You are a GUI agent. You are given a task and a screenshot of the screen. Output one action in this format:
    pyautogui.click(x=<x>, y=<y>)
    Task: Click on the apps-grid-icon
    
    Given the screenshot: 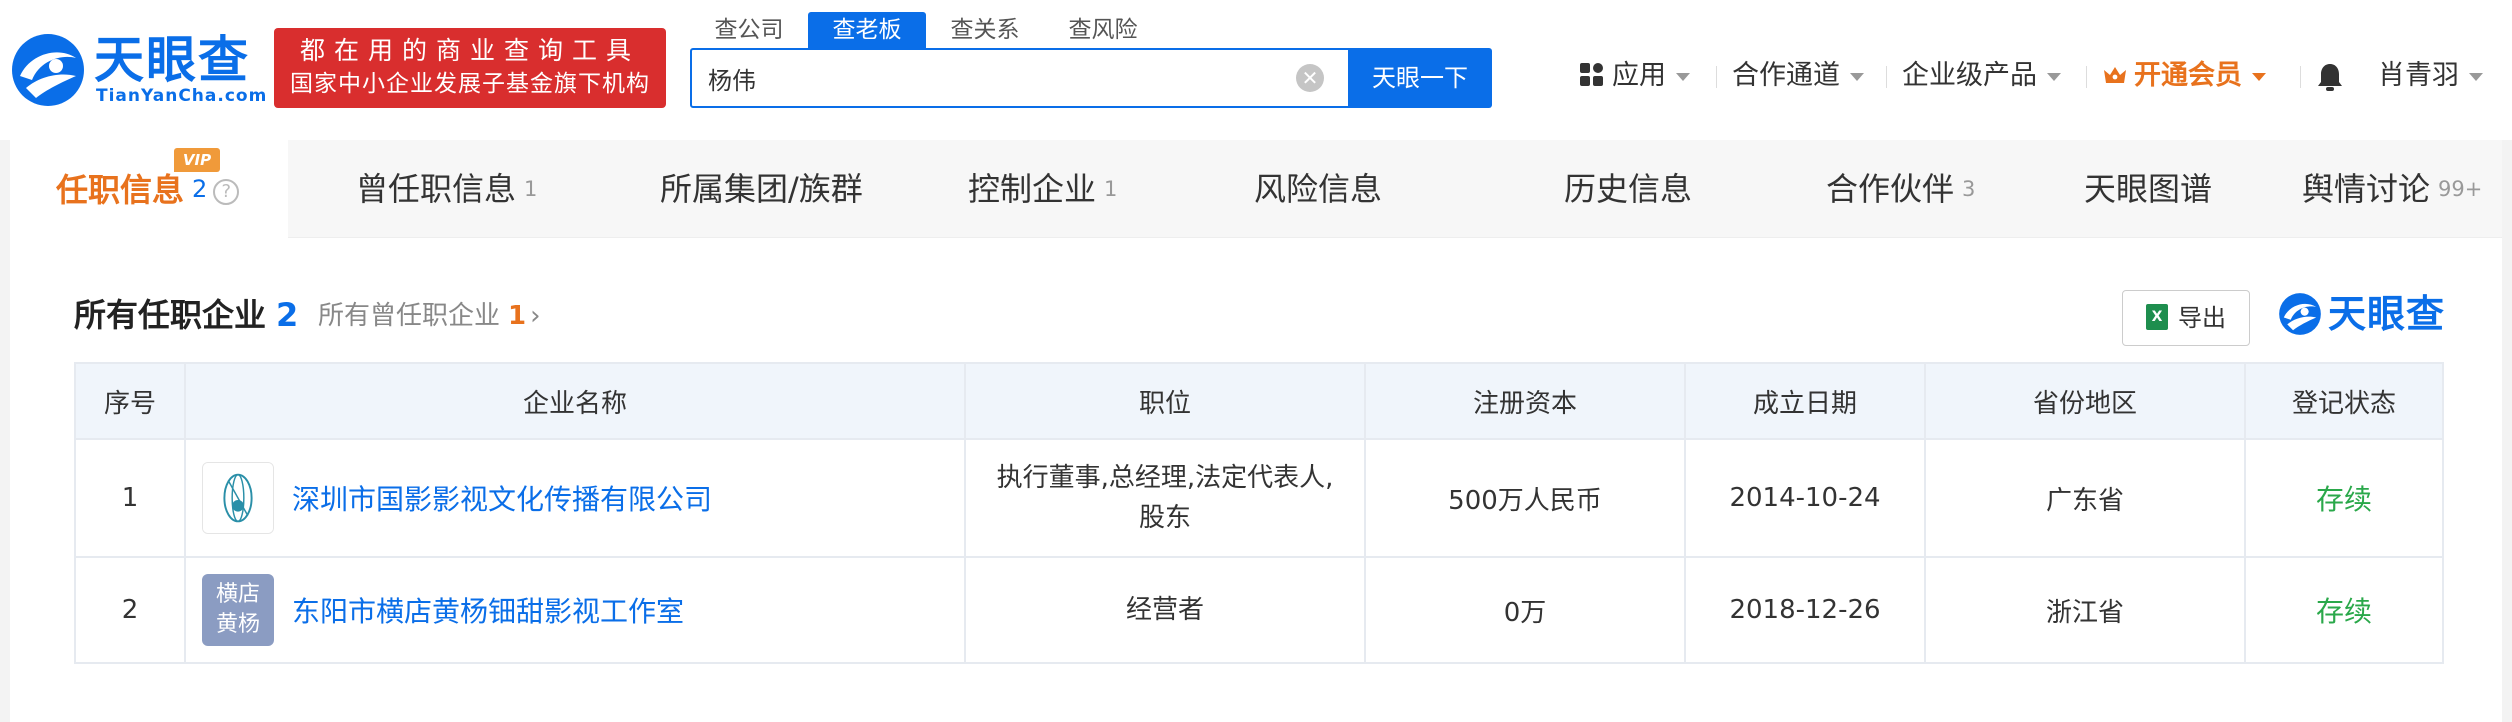 What is the action you would take?
    pyautogui.click(x=1592, y=74)
    